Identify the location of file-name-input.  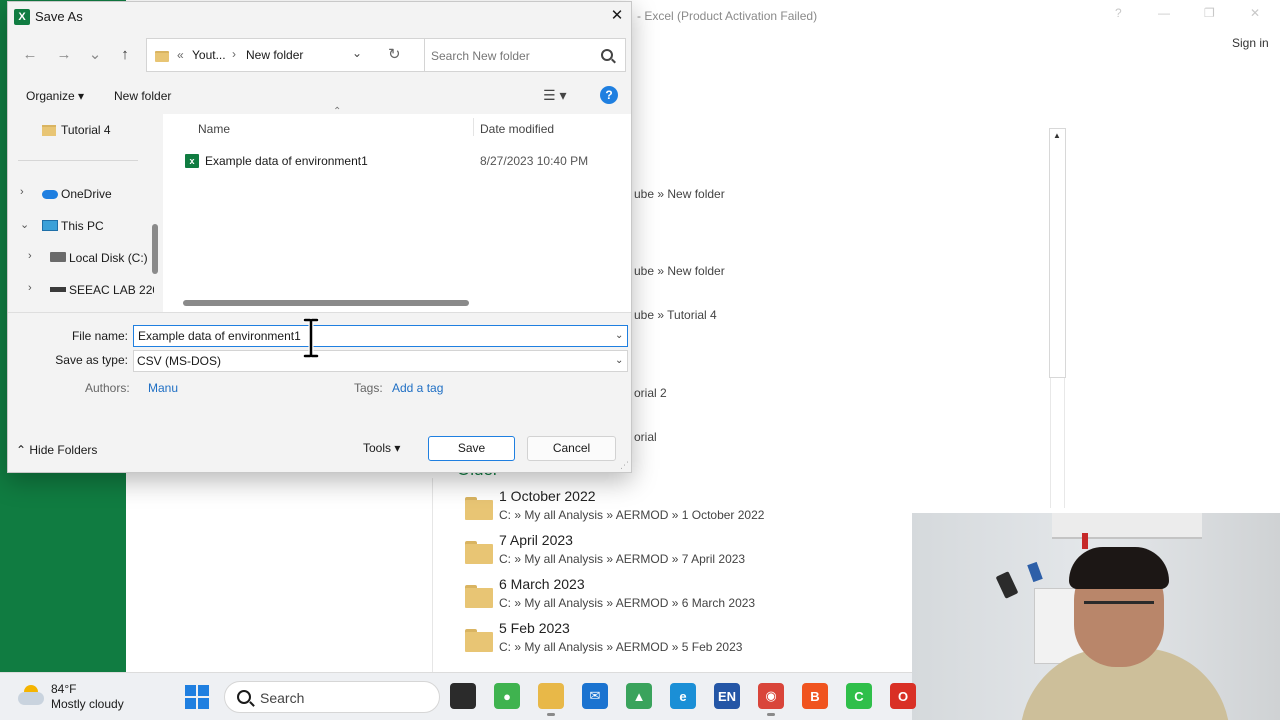
(380, 336).